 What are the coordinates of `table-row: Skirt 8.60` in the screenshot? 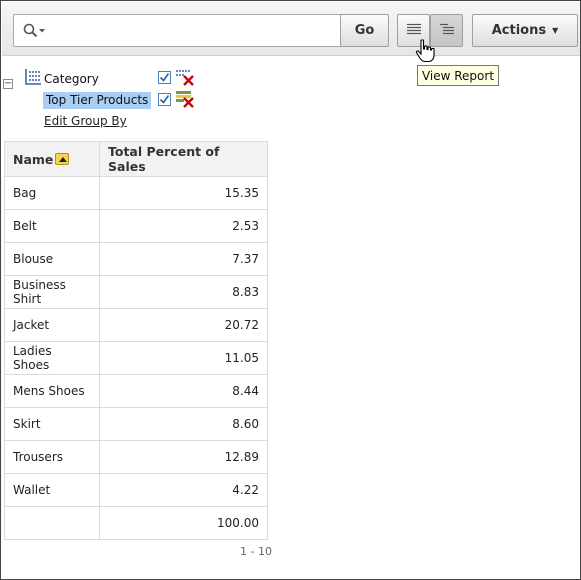 It's located at (136, 424).